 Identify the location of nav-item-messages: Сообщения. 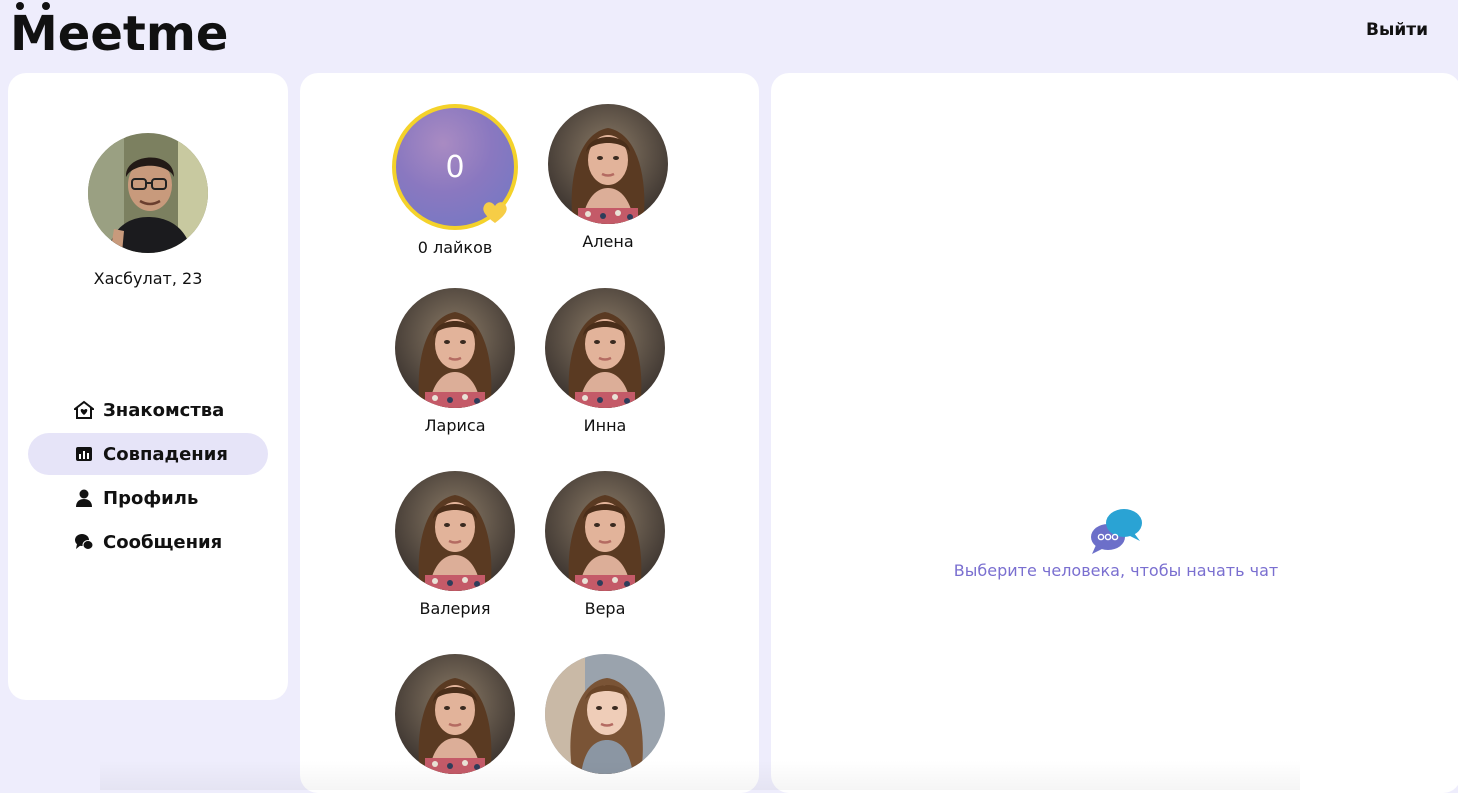
(148, 542).